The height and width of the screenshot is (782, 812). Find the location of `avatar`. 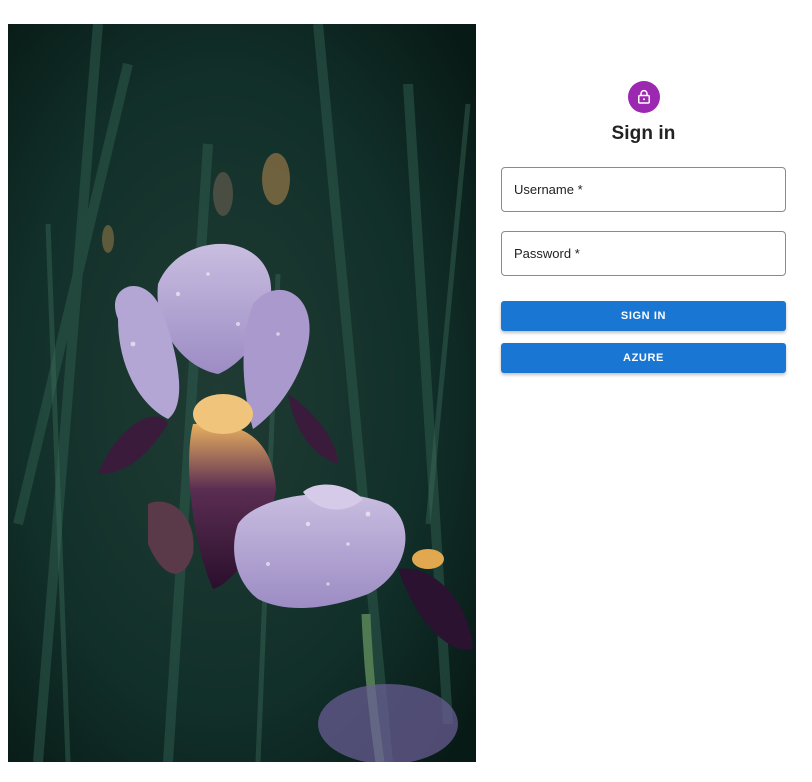

avatar is located at coordinates (643, 97).